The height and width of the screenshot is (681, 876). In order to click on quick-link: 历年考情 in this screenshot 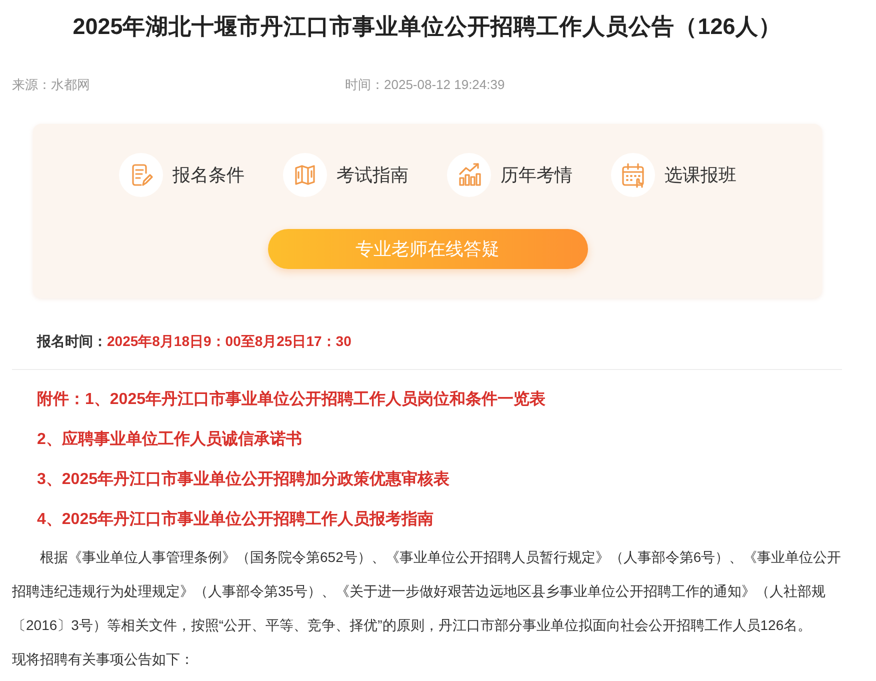, I will do `click(509, 175)`.